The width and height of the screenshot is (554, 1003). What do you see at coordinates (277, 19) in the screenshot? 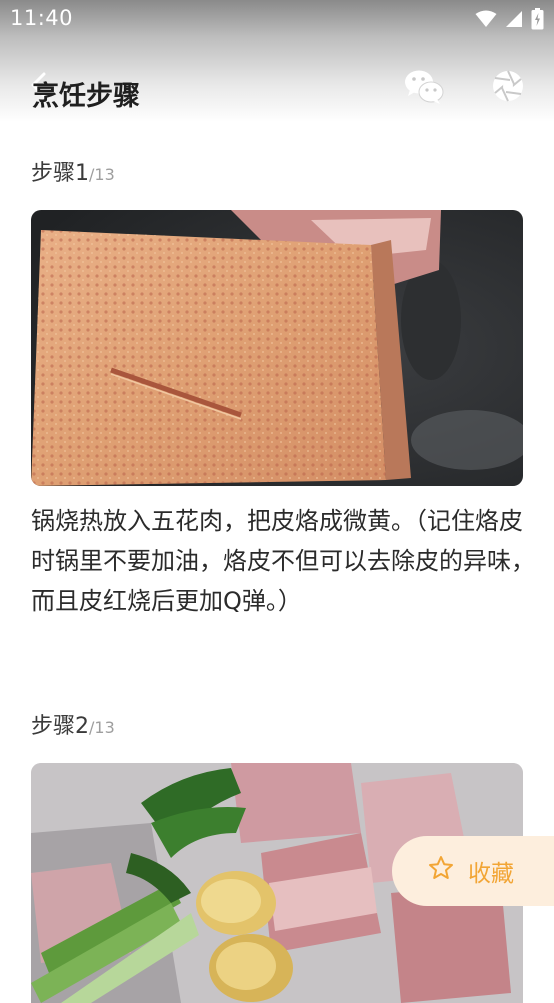
I see `status-bar: 11:40` at bounding box center [277, 19].